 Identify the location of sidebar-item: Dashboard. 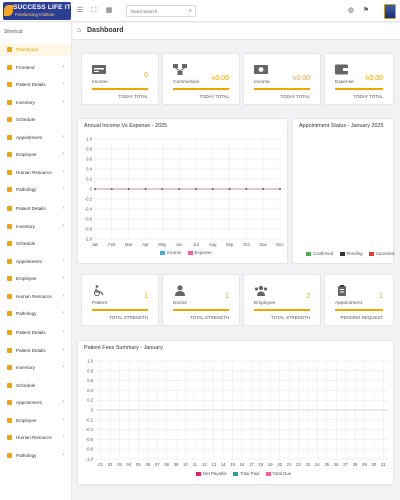
(35, 50).